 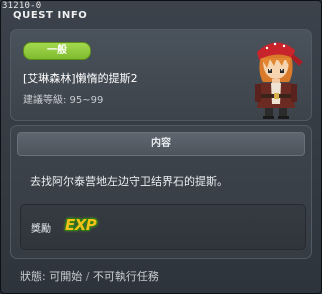 What do you see at coordinates (129, 181) in the screenshot?
I see `quest-description: 去找阿尔泰营地左边守卫结界石的提斯。` at bounding box center [129, 181].